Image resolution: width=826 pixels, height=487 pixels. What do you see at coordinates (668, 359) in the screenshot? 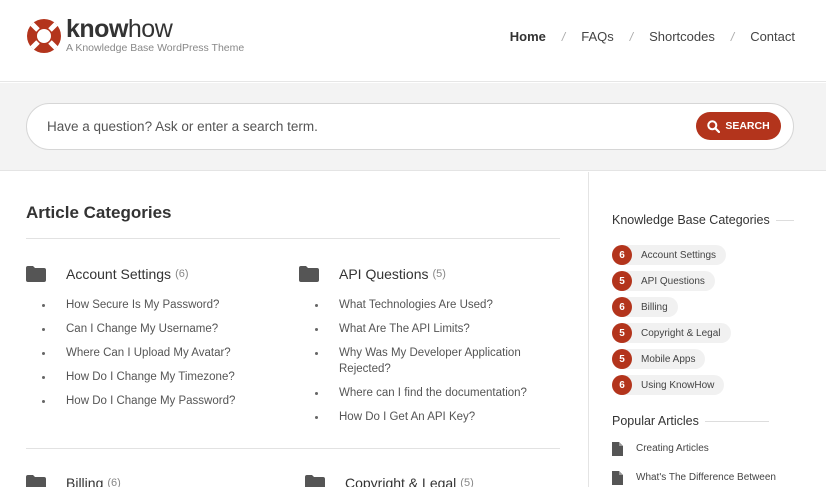
I see `kb-category-label: Mobile Apps` at bounding box center [668, 359].